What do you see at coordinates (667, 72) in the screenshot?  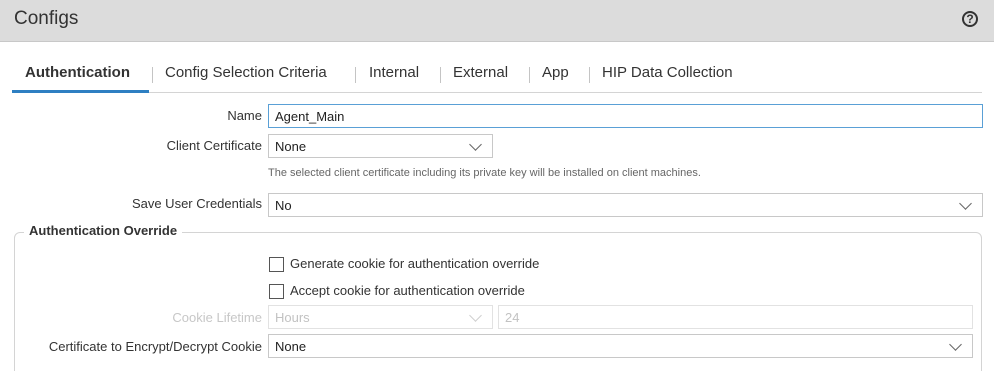 I see `tab-hip-data-collection: HIP Data Collection` at bounding box center [667, 72].